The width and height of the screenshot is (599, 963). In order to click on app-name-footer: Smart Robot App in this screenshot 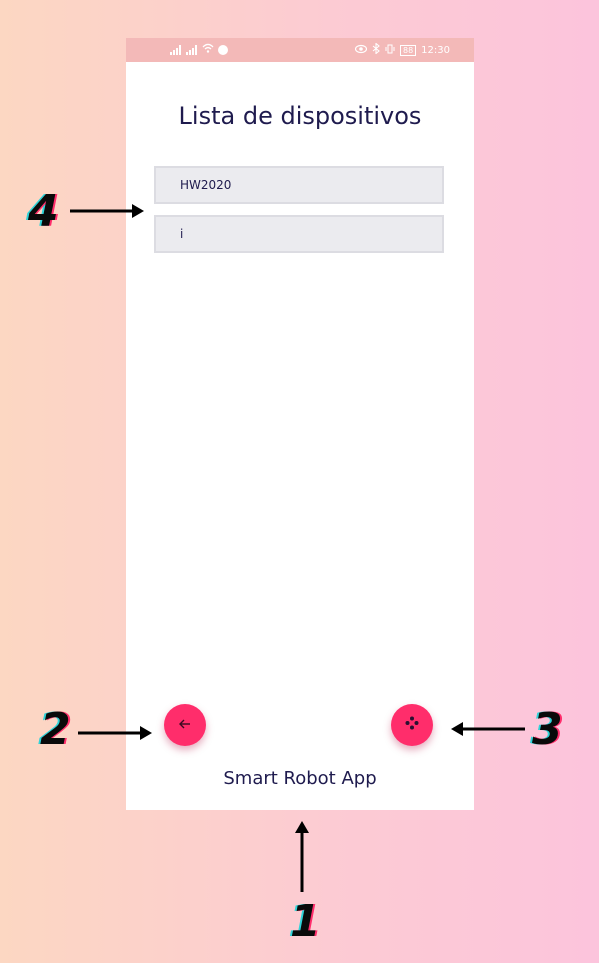, I will do `click(300, 778)`.